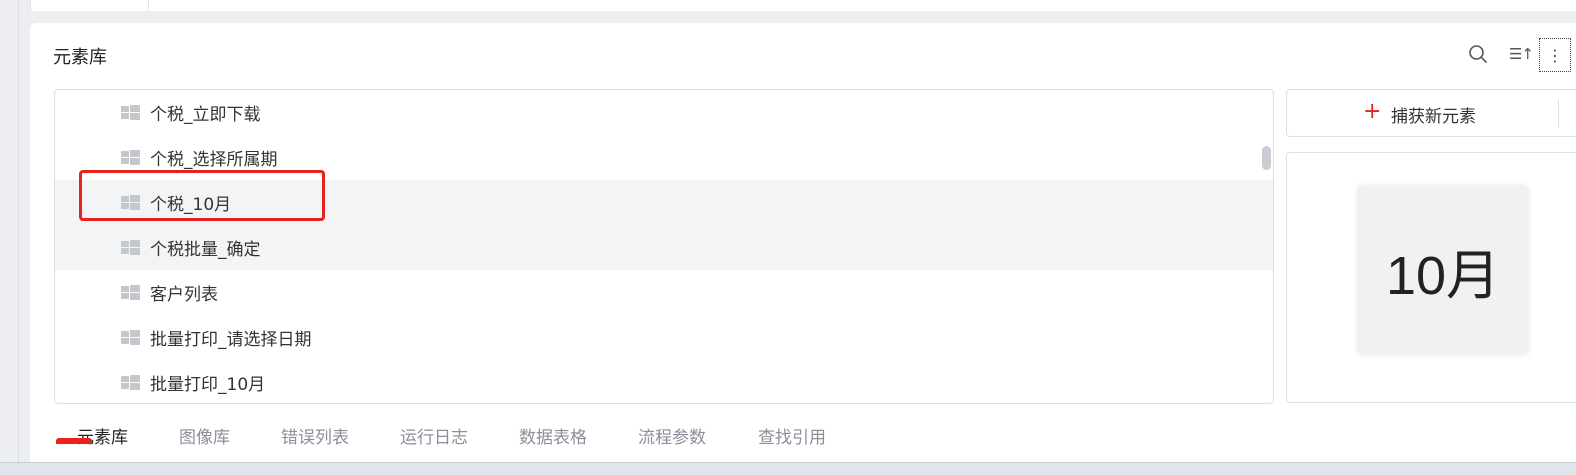 This screenshot has width=1576, height=475. I want to click on list-item-label: 个税_立即下载, so click(205, 115).